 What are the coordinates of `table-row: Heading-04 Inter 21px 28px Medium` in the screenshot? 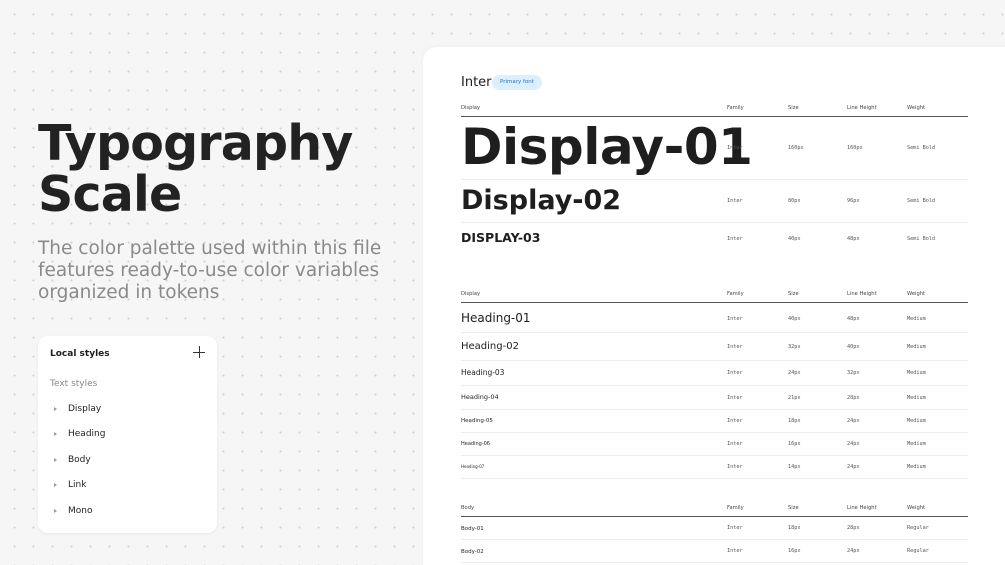 It's located at (714, 398).